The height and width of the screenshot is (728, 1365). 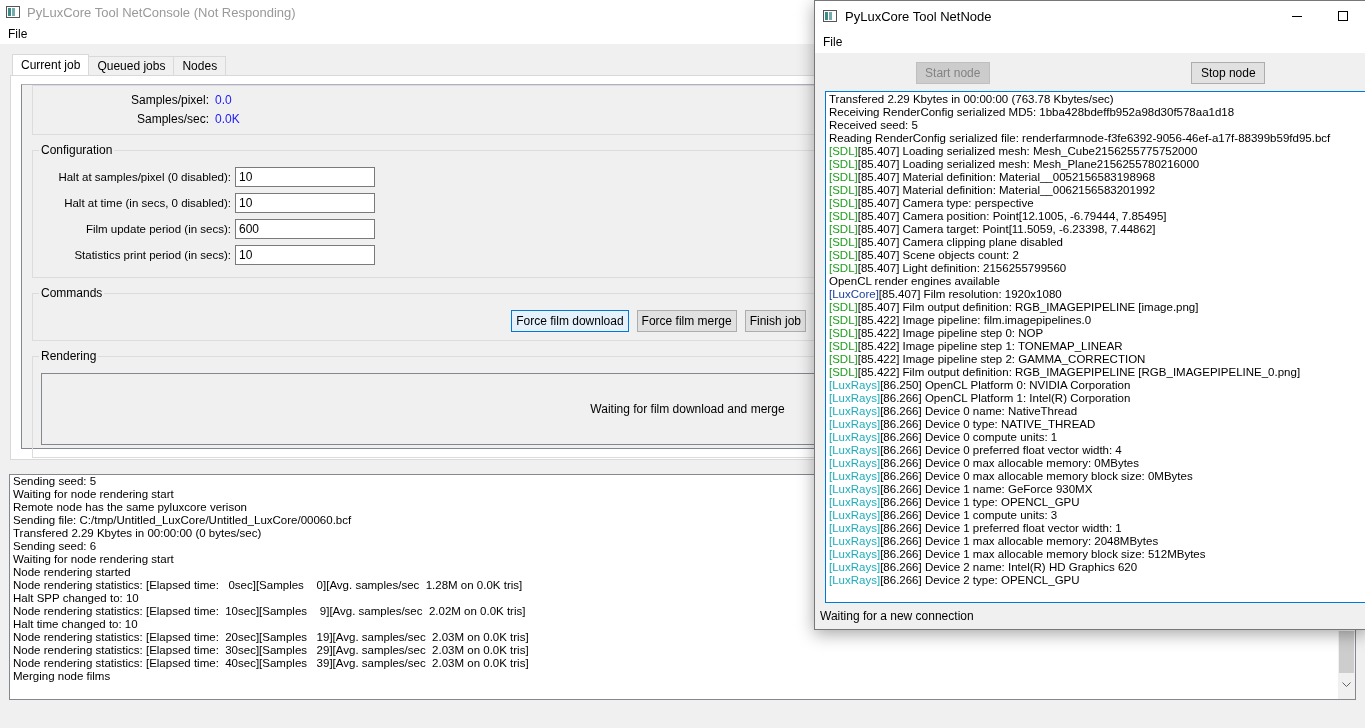 What do you see at coordinates (1065, 372) in the screenshot?
I see `log-line: [SDL][85.422] Film output definition: RGB_IMAGEPIPELINE [RGB_IMAGEPIPELINE_0.png]` at bounding box center [1065, 372].